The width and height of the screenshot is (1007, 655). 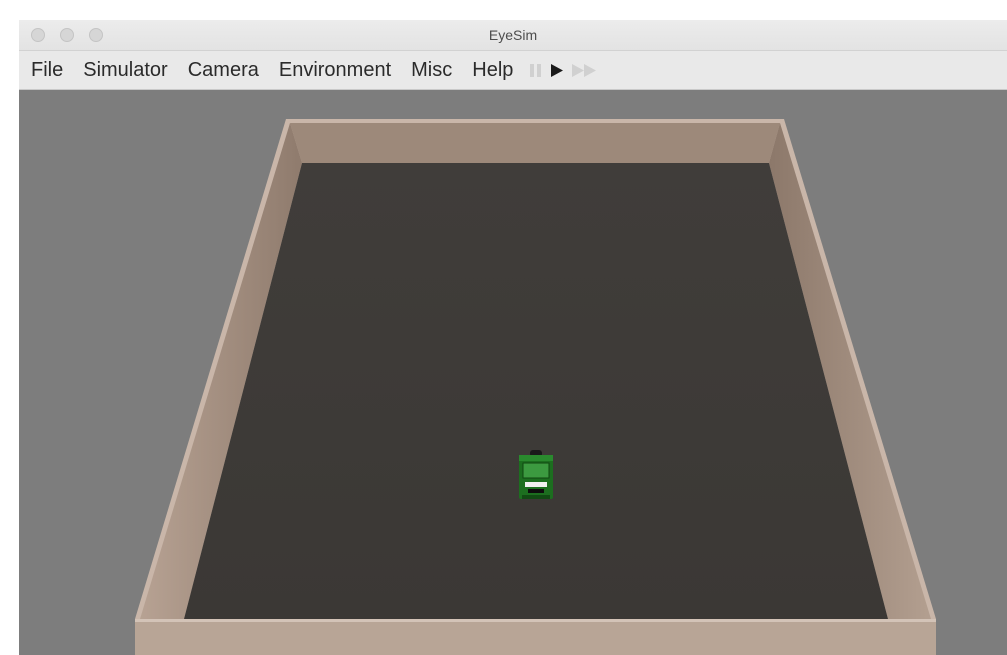 I want to click on robot-connector, so click(x=536, y=491).